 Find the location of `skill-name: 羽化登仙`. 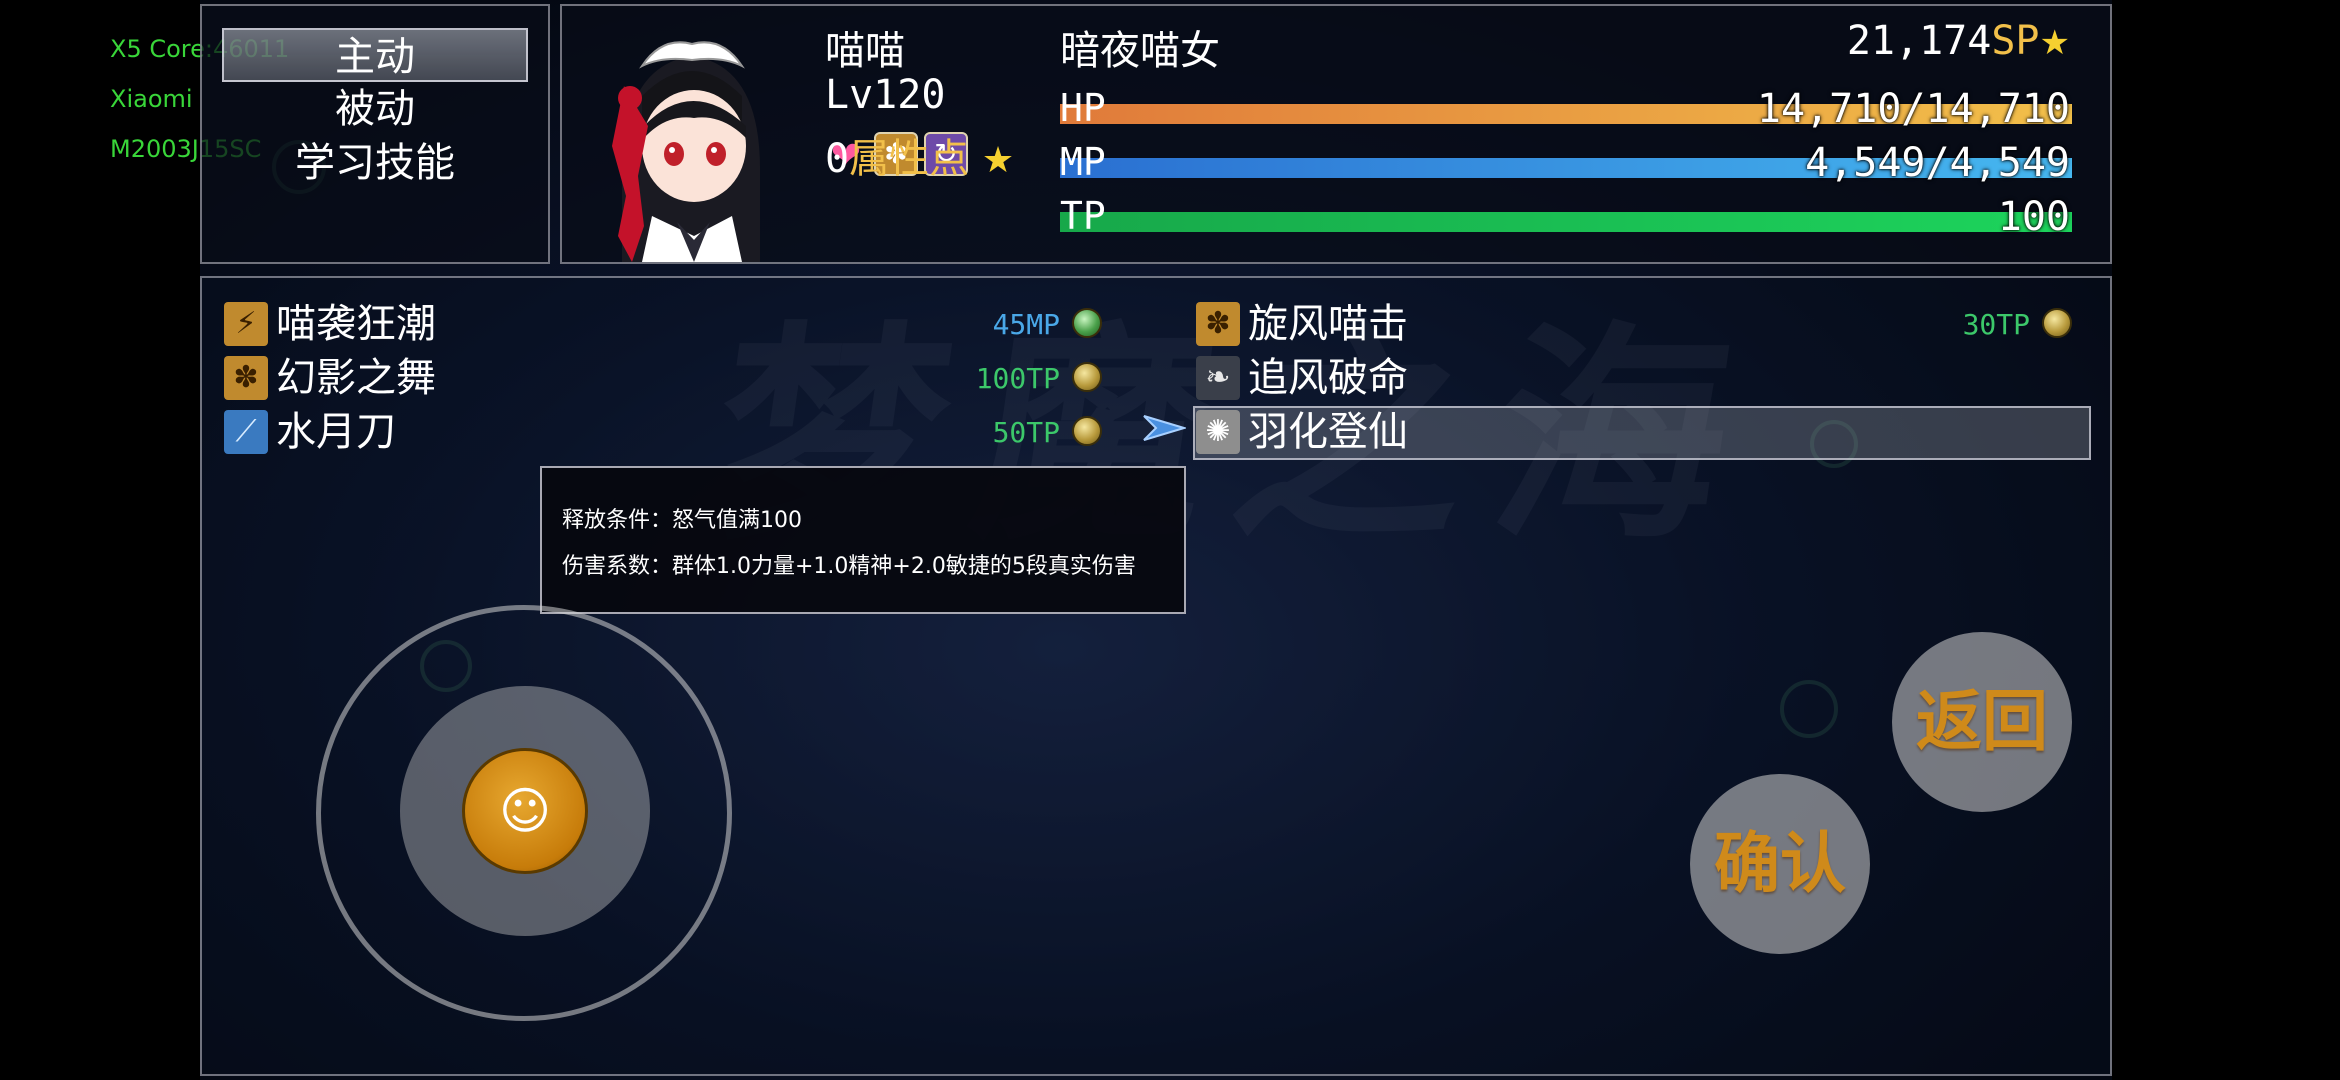

skill-name: 羽化登仙 is located at coordinates (1328, 432).